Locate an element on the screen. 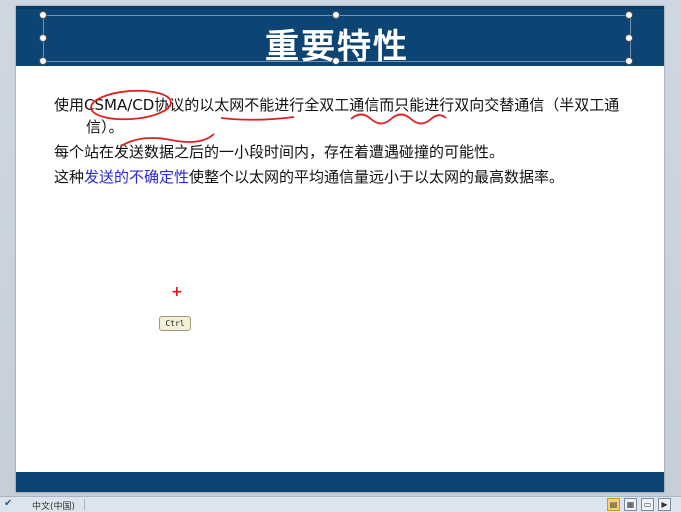  text-run-emphasis: 发送的不确定性 is located at coordinates (137, 177).